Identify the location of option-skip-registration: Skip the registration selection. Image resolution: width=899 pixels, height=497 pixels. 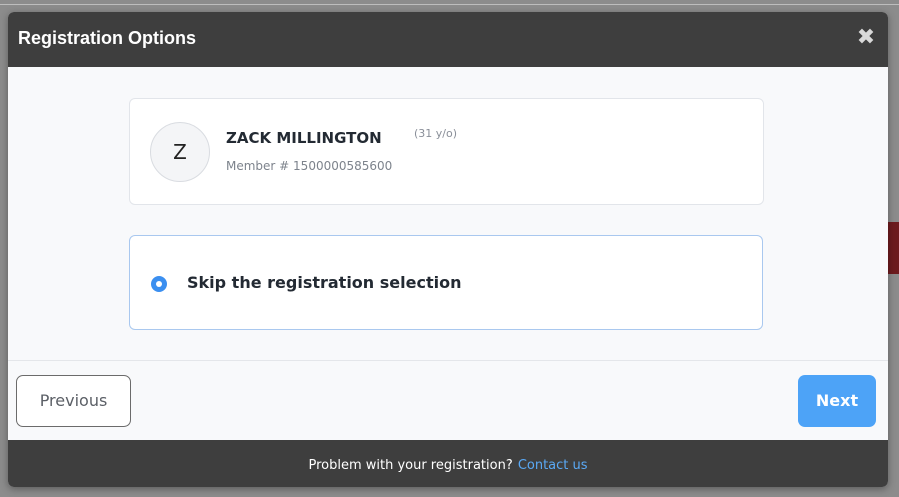
(446, 282).